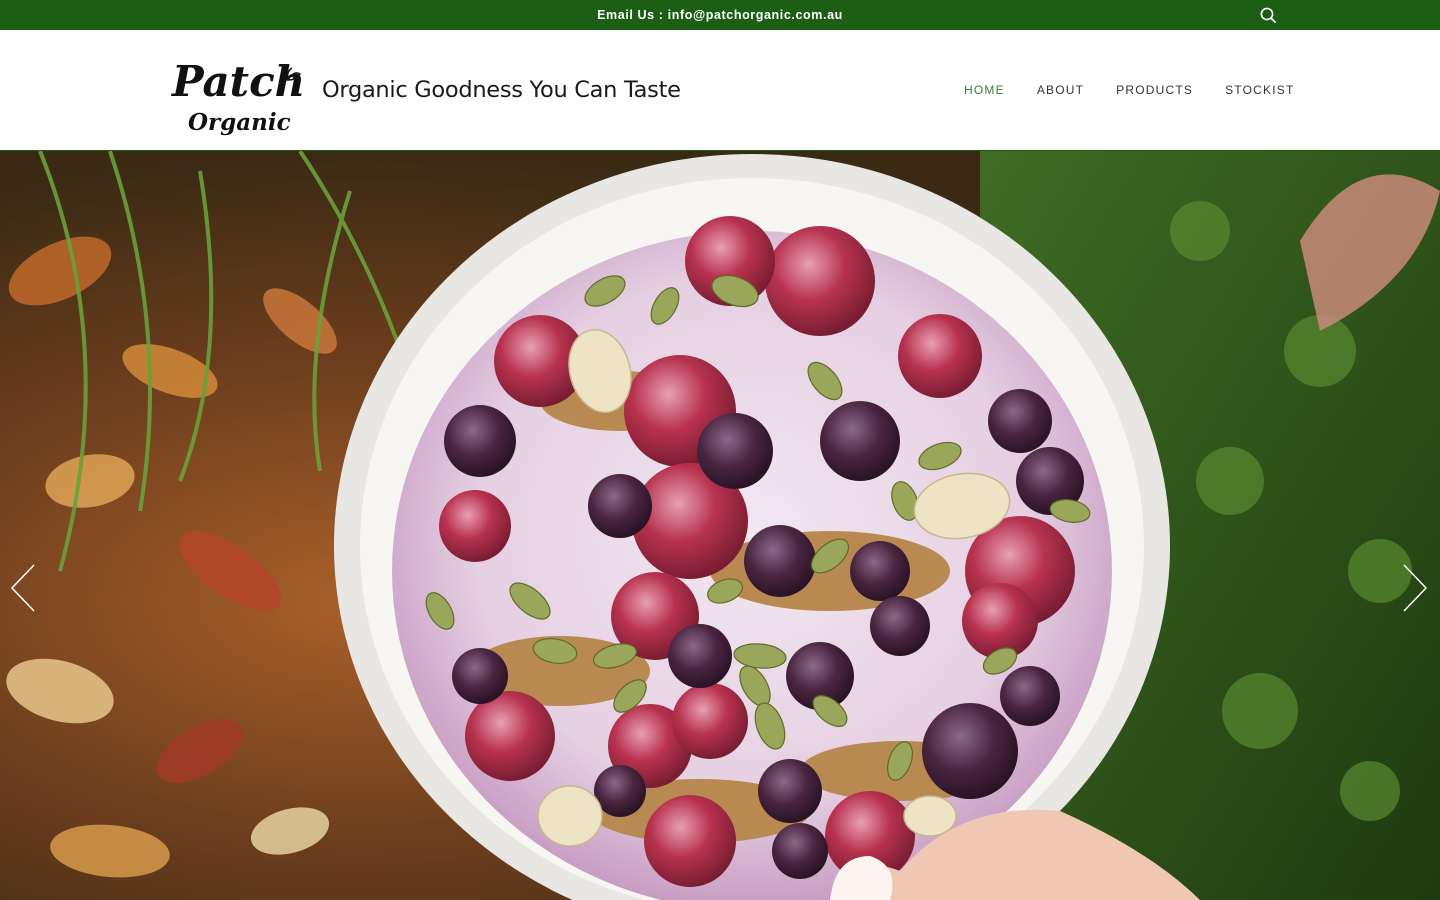 This screenshot has width=1440, height=900. I want to click on logo-text-organic: Organic, so click(239, 122).